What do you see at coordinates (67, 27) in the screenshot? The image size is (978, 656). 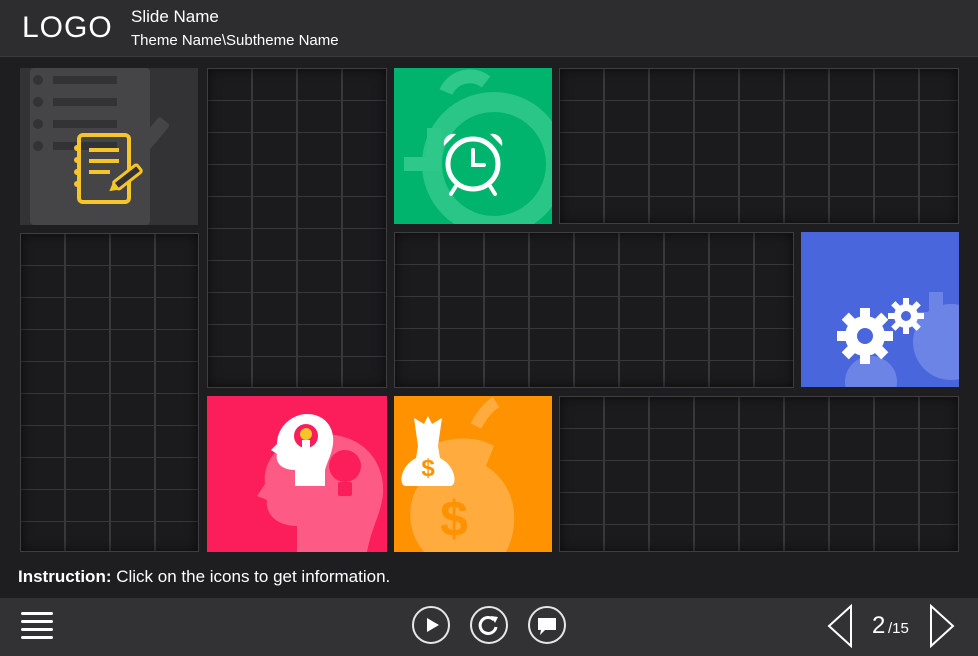 I see `logo: LOGO` at bounding box center [67, 27].